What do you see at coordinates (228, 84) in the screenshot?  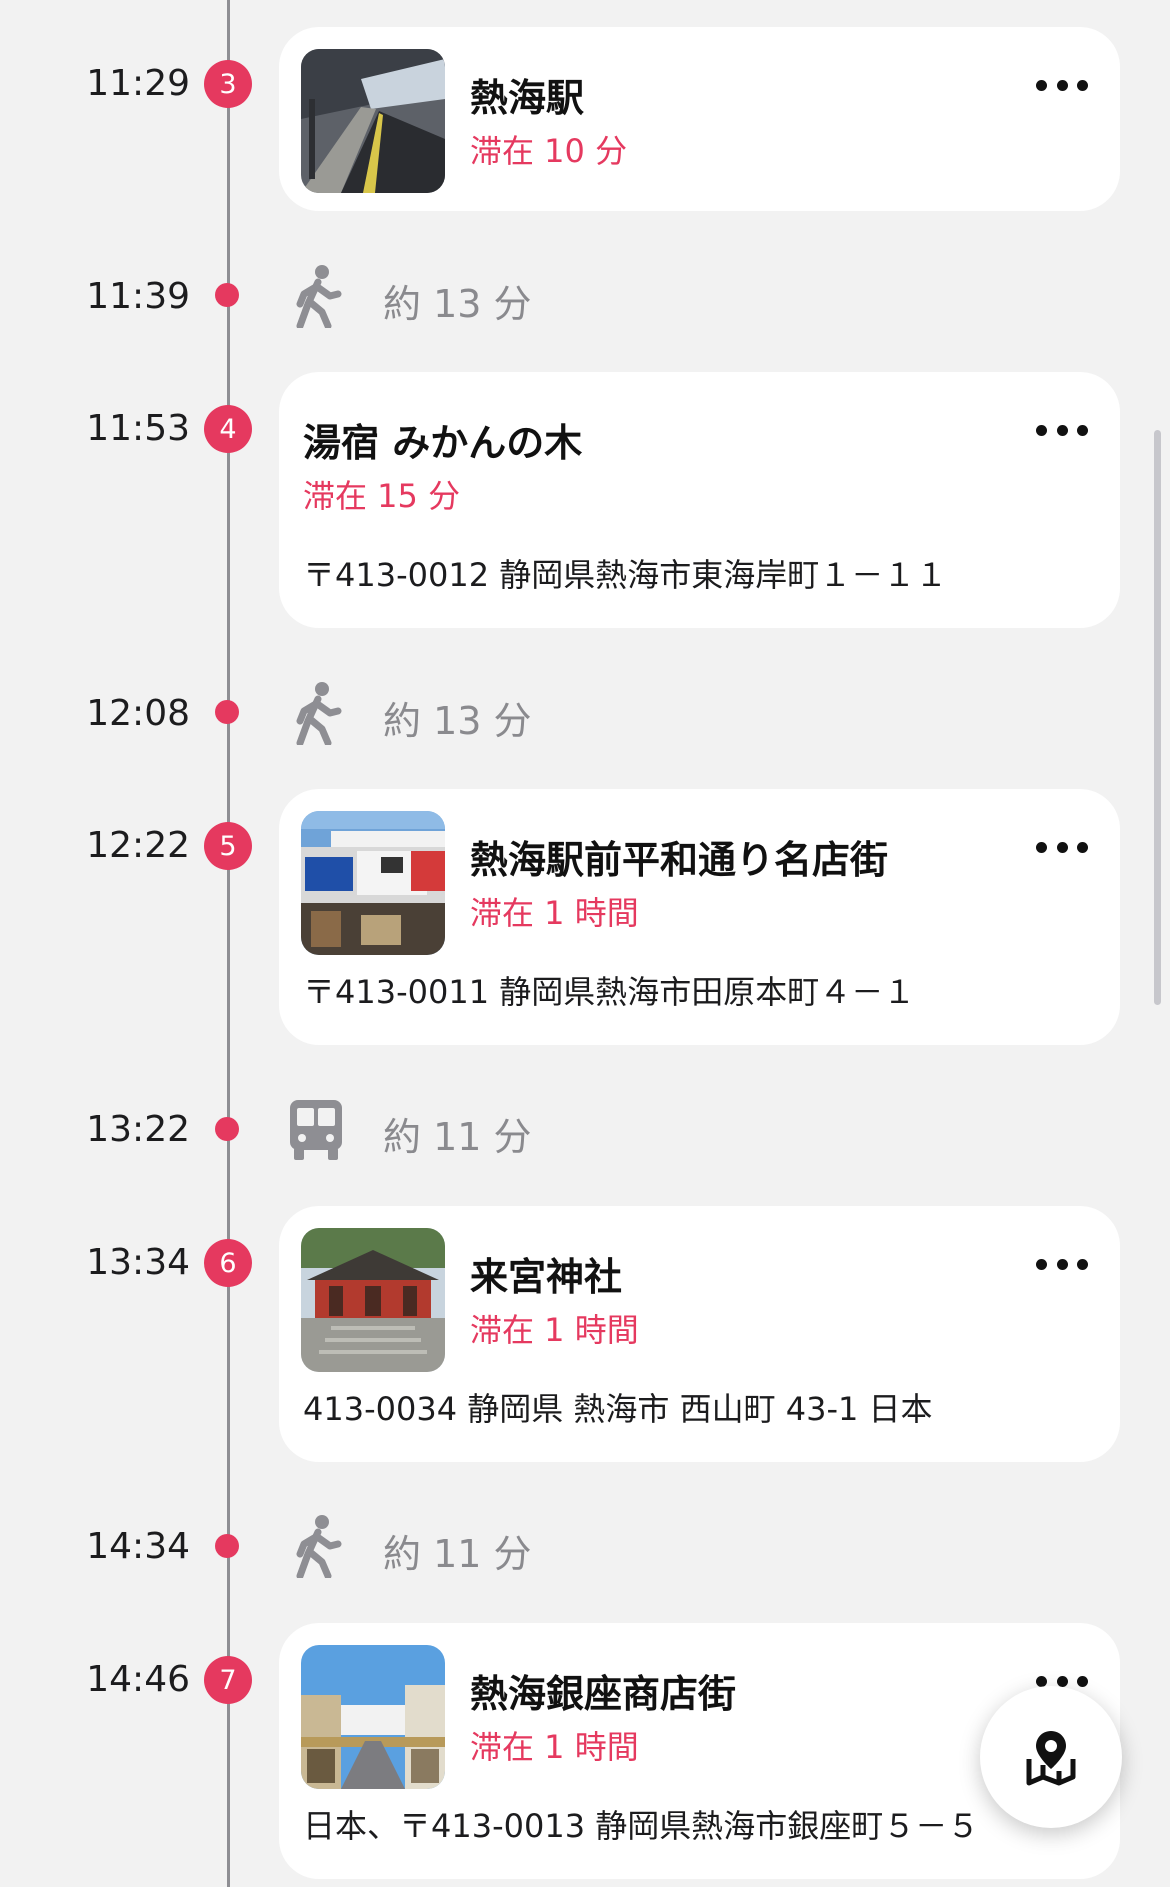 I see `stop-number-marker: 3` at bounding box center [228, 84].